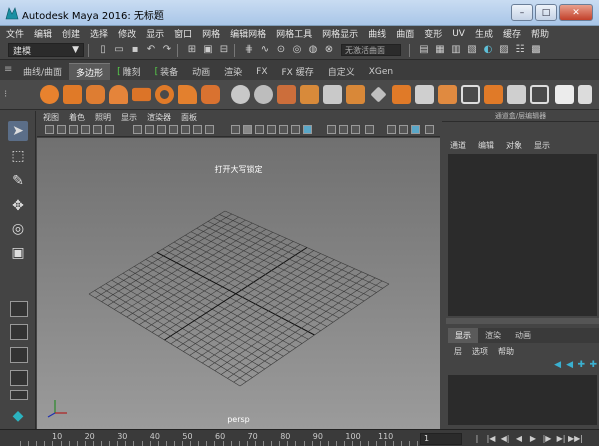  I want to click on wireframe-icon, so click(235, 129).